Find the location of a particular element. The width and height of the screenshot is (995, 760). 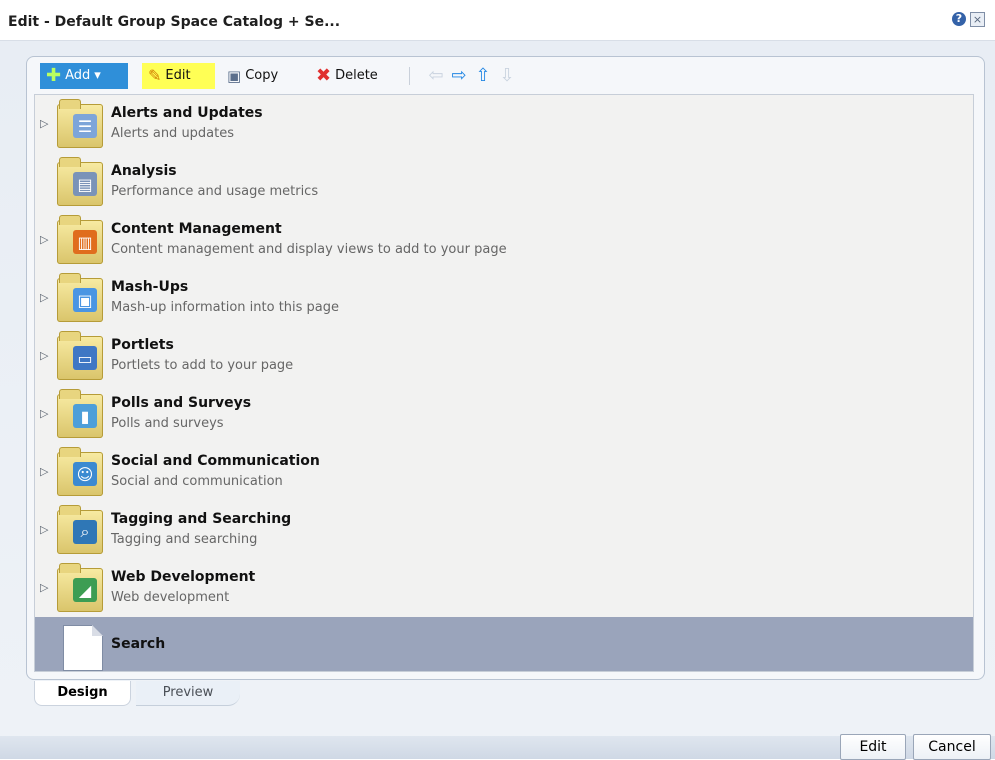

tagging-folder-icon: ⌕ is located at coordinates (80, 529).